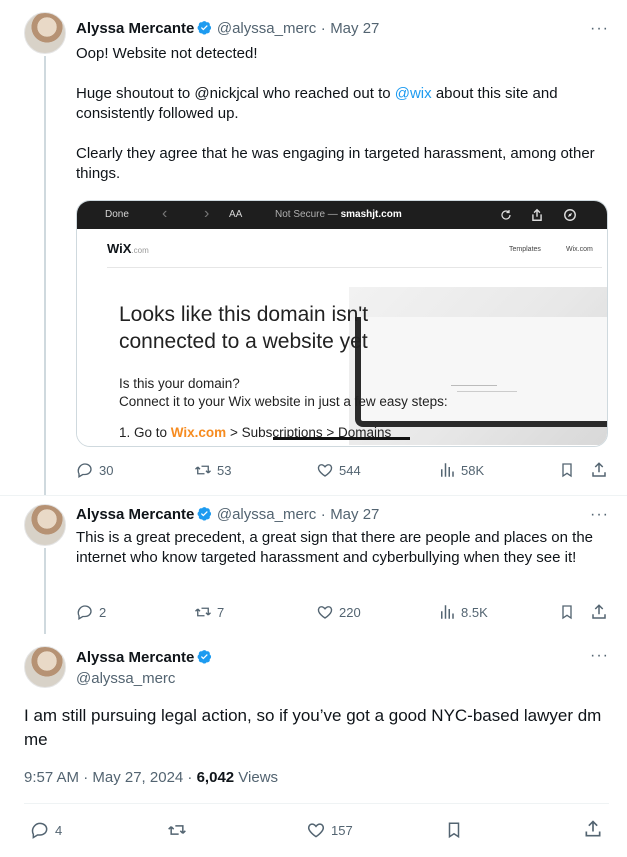 The height and width of the screenshot is (857, 627). Describe the element at coordinates (525, 249) in the screenshot. I see `wix-nav-templates: Templates` at that location.